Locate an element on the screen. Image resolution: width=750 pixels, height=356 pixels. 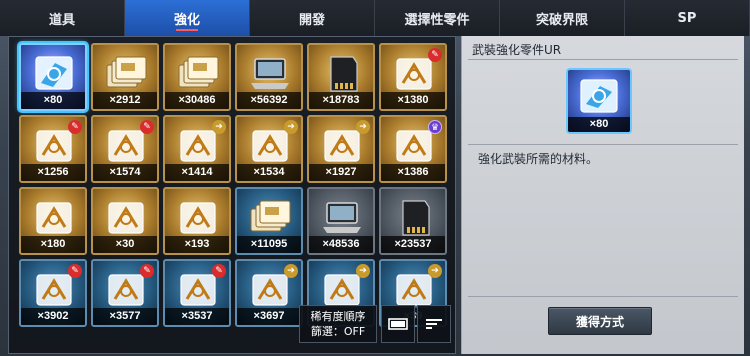
inventory-item: ×193 is located at coordinates (197, 221).